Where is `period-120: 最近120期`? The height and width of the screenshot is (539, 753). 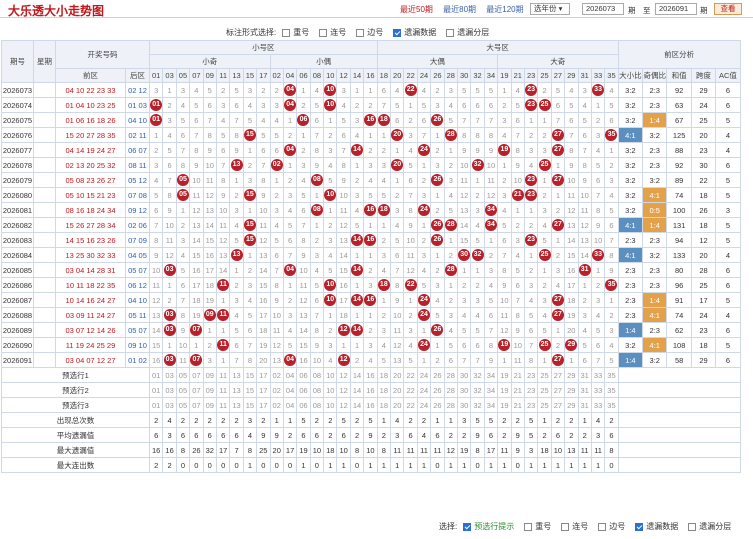
period-120: 最近120期 is located at coordinates (504, 9).